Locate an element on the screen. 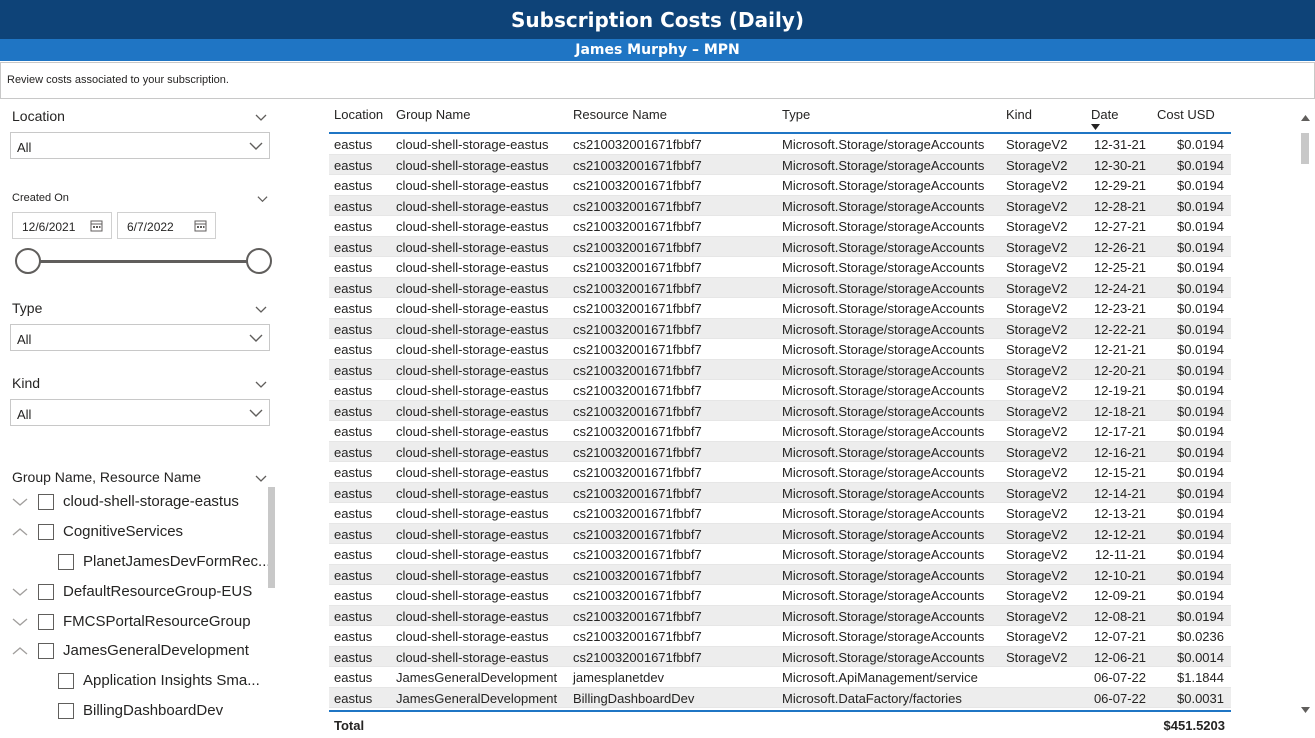 This screenshot has height=738, width=1315. tree-scrollbar-thumb is located at coordinates (271, 537).